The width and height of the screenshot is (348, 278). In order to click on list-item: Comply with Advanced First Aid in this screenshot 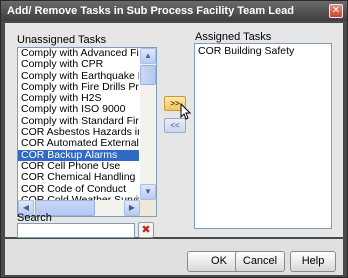, I will do `click(78, 53)`.